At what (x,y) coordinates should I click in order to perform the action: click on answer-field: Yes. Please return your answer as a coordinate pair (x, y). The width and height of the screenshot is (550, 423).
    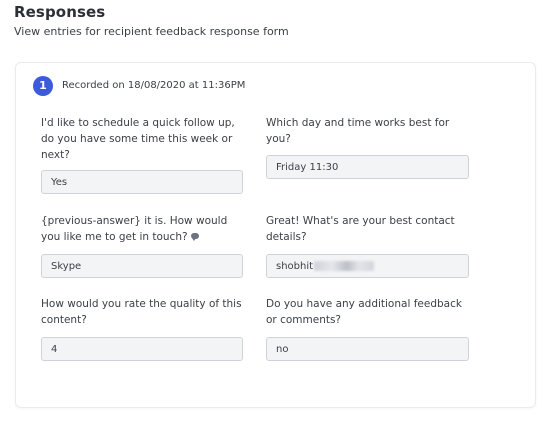
    Looking at the image, I should click on (142, 182).